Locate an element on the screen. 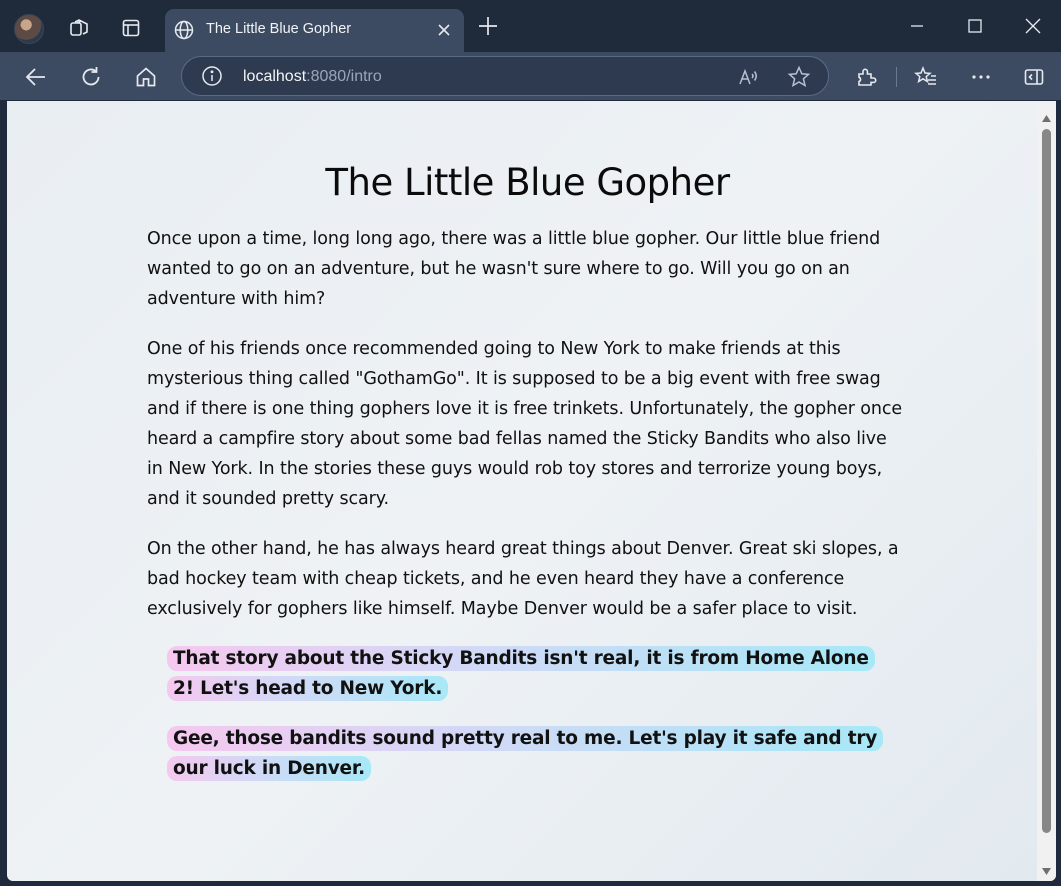 The width and height of the screenshot is (1061, 886). url-host: localhost is located at coordinates (275, 76).